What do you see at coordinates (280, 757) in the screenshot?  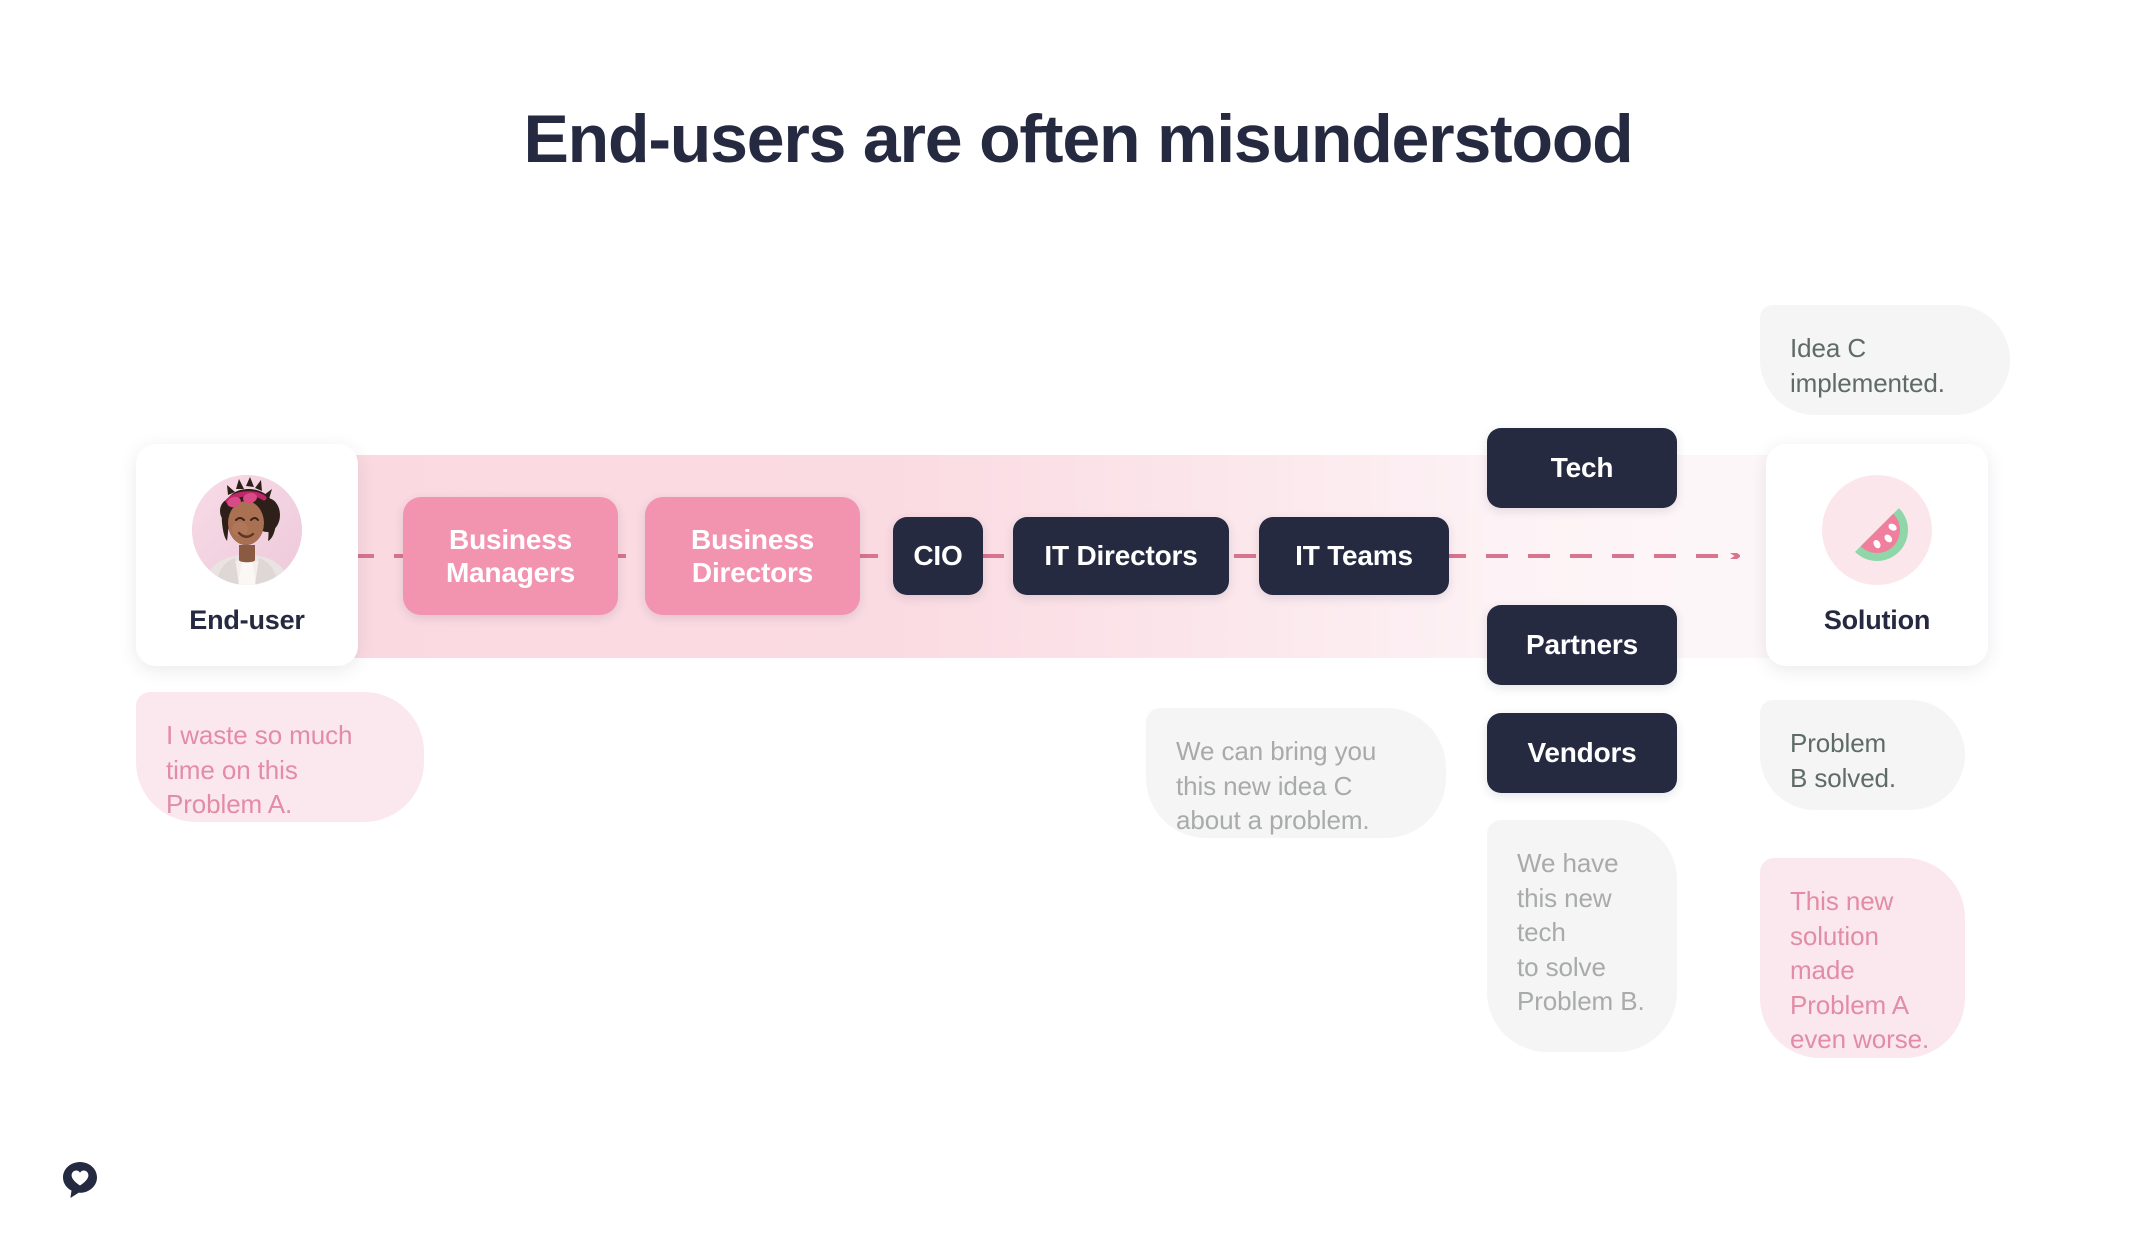 I see `speech-bubble-waste-time: I waste so much time on this Problem A.` at bounding box center [280, 757].